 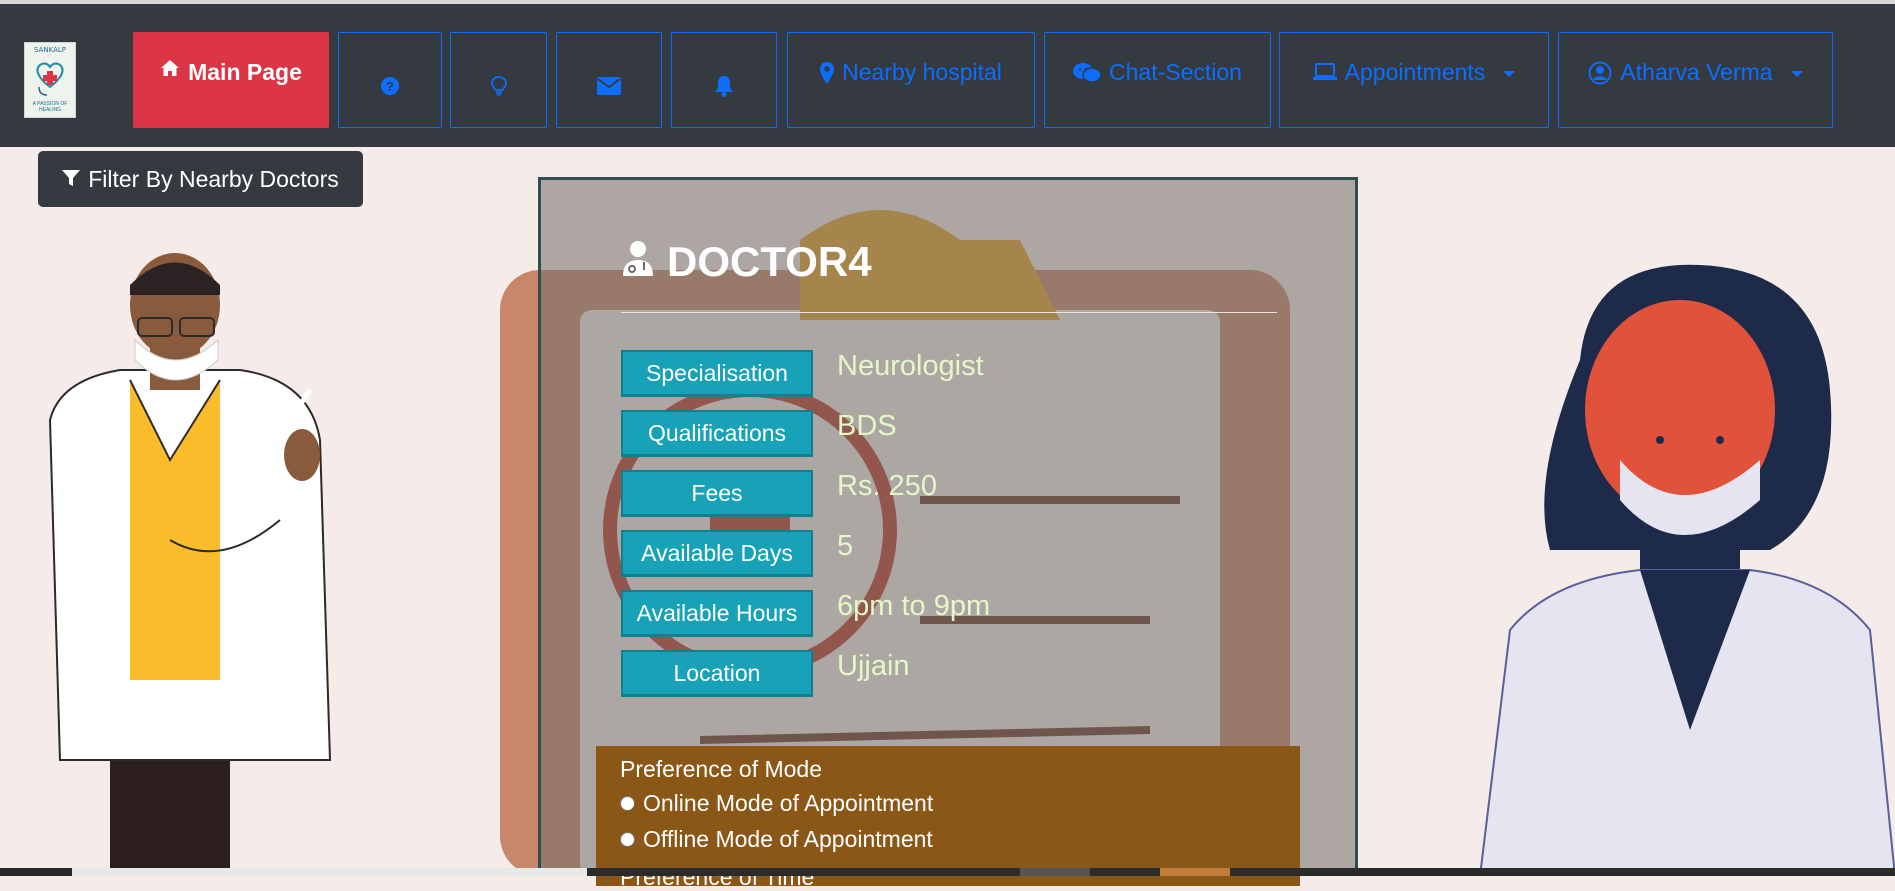 I want to click on field-value: 5, so click(x=845, y=546).